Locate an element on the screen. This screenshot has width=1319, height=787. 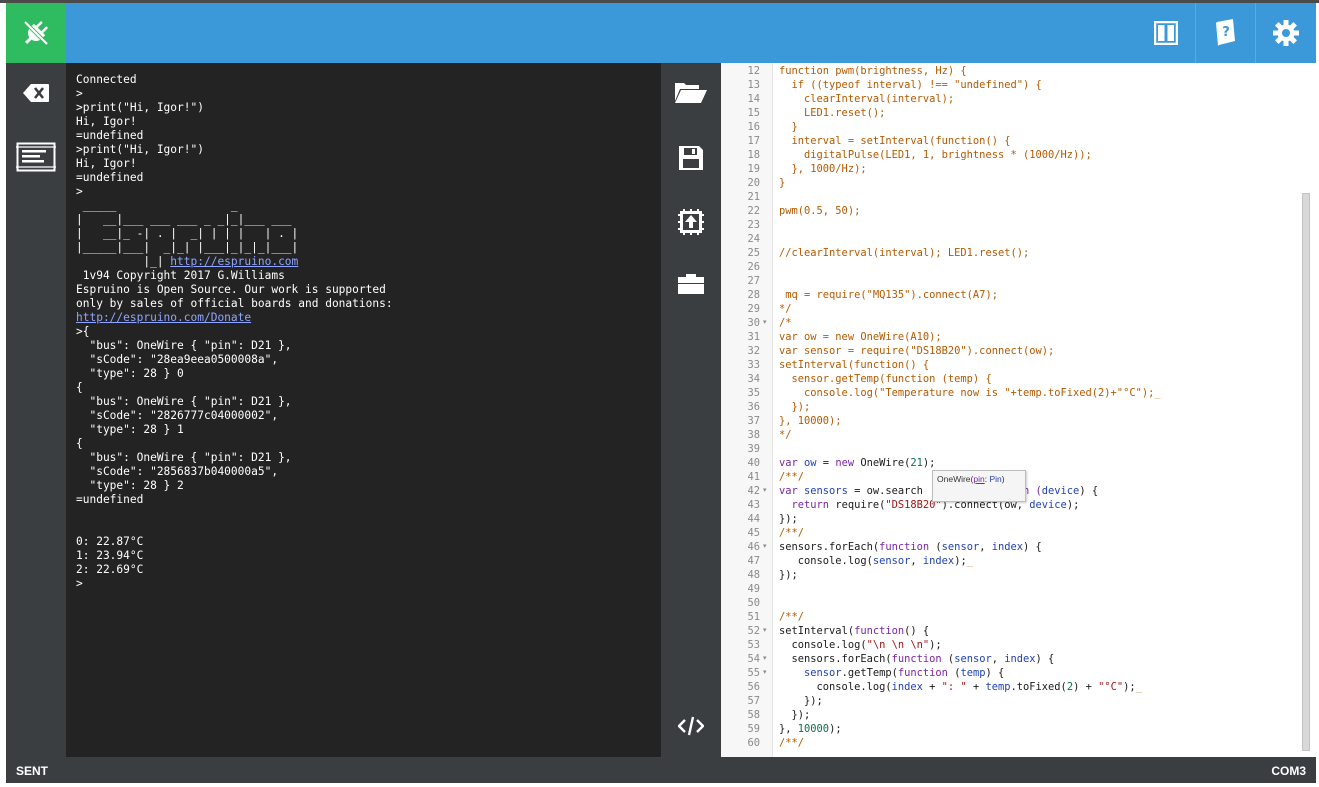
line-number: 37 is located at coordinates (753, 421).